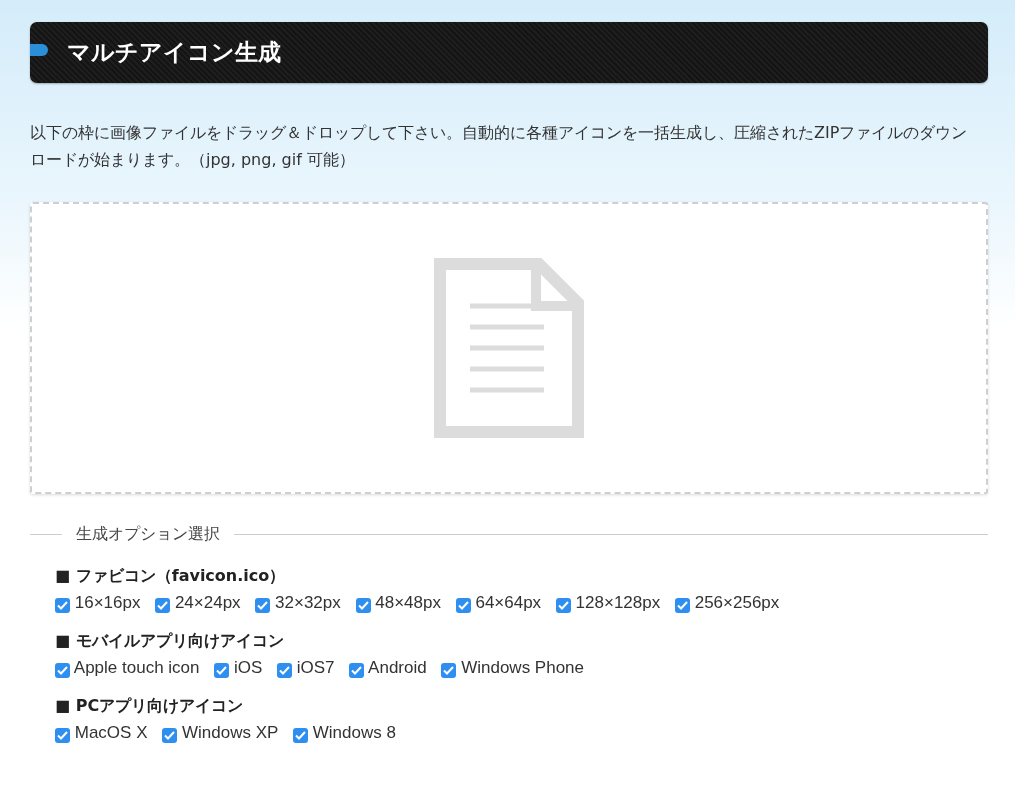 This screenshot has height=809, width=1015. I want to click on option-label: MacOS X, so click(111, 732).